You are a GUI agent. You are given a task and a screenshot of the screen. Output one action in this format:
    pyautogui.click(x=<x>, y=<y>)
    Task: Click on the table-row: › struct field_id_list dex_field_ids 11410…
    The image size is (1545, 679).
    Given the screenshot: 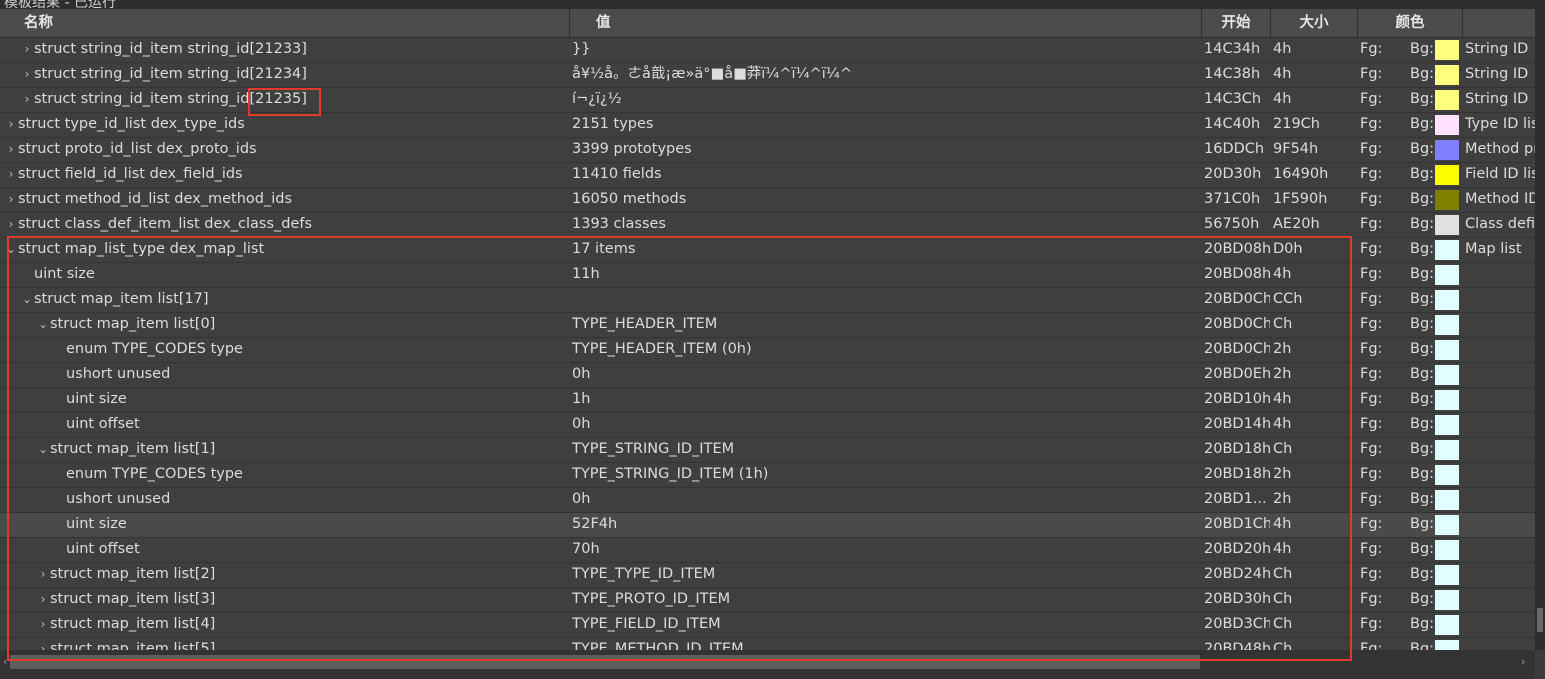 What is the action you would take?
    pyautogui.click(x=767, y=175)
    